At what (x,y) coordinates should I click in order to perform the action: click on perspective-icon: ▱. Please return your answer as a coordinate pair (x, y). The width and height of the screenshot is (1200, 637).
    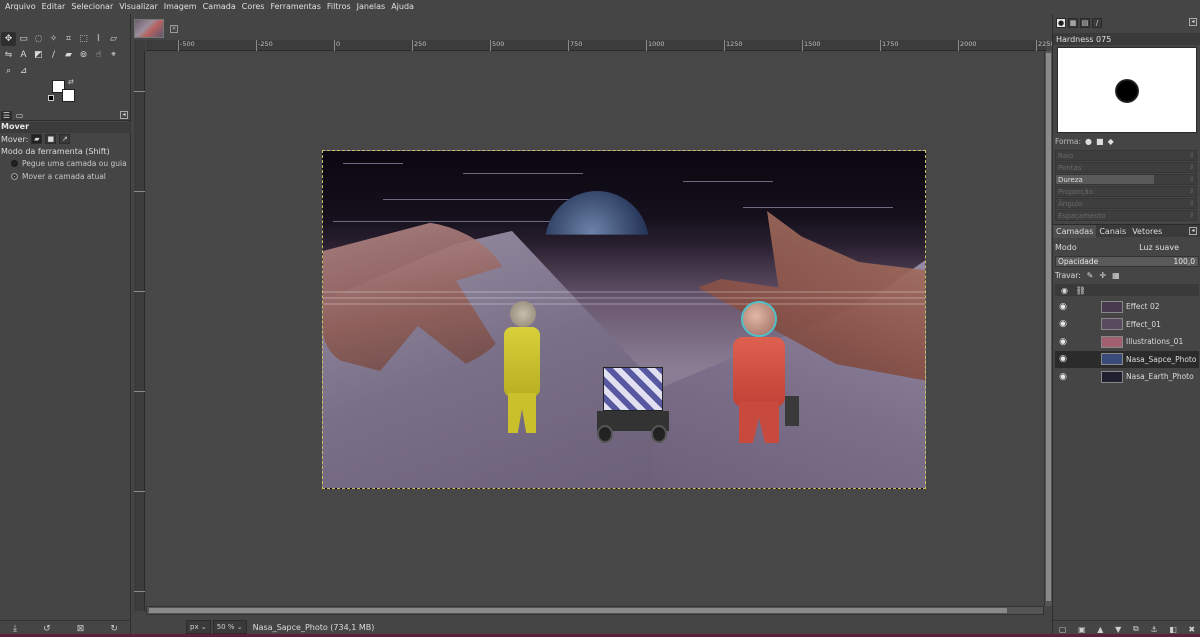
    Looking at the image, I should click on (113, 39).